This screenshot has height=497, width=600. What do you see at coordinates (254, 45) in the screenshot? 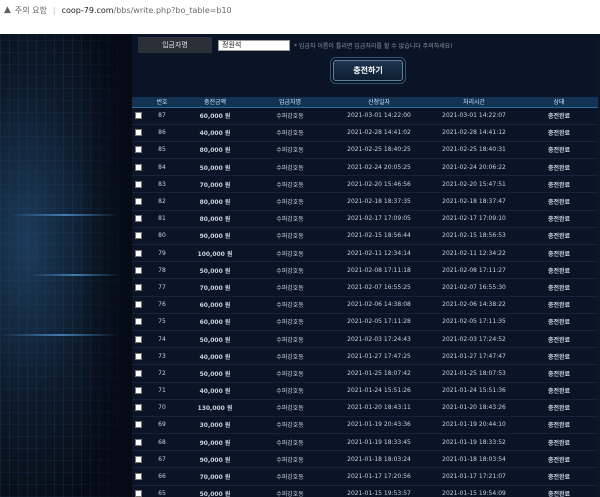
I see `depositor-input` at bounding box center [254, 45].